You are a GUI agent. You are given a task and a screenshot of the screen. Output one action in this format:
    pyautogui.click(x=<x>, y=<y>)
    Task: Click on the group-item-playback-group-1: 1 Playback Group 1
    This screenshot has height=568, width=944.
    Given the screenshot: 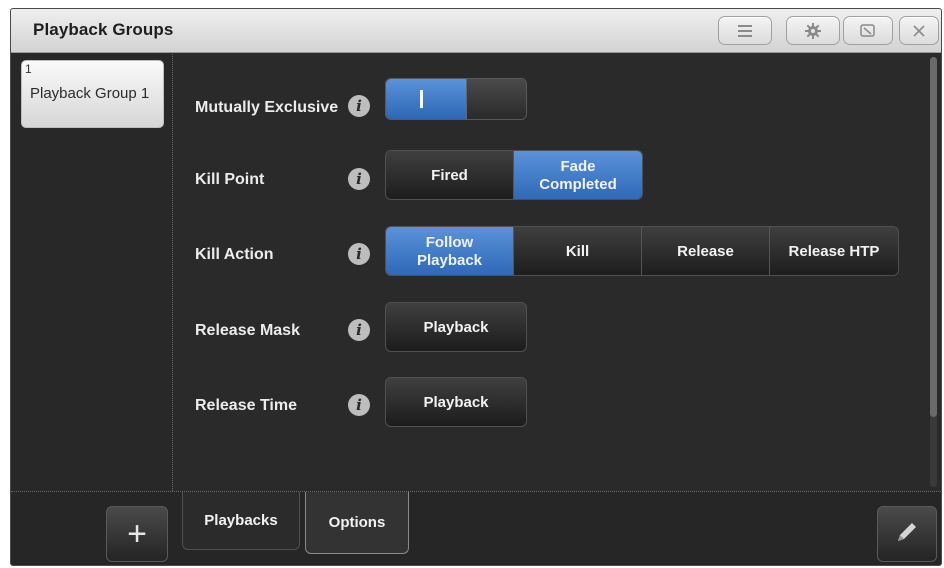 What is the action you would take?
    pyautogui.click(x=92, y=94)
    